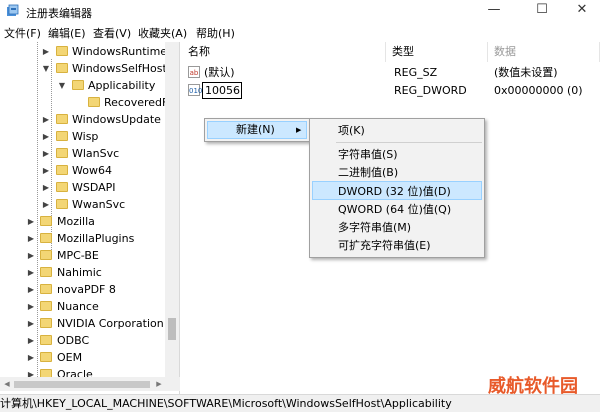  Describe the element at coordinates (89, 272) in the screenshot. I see `tree-item-nahimic: ▶ Nahimic` at that location.